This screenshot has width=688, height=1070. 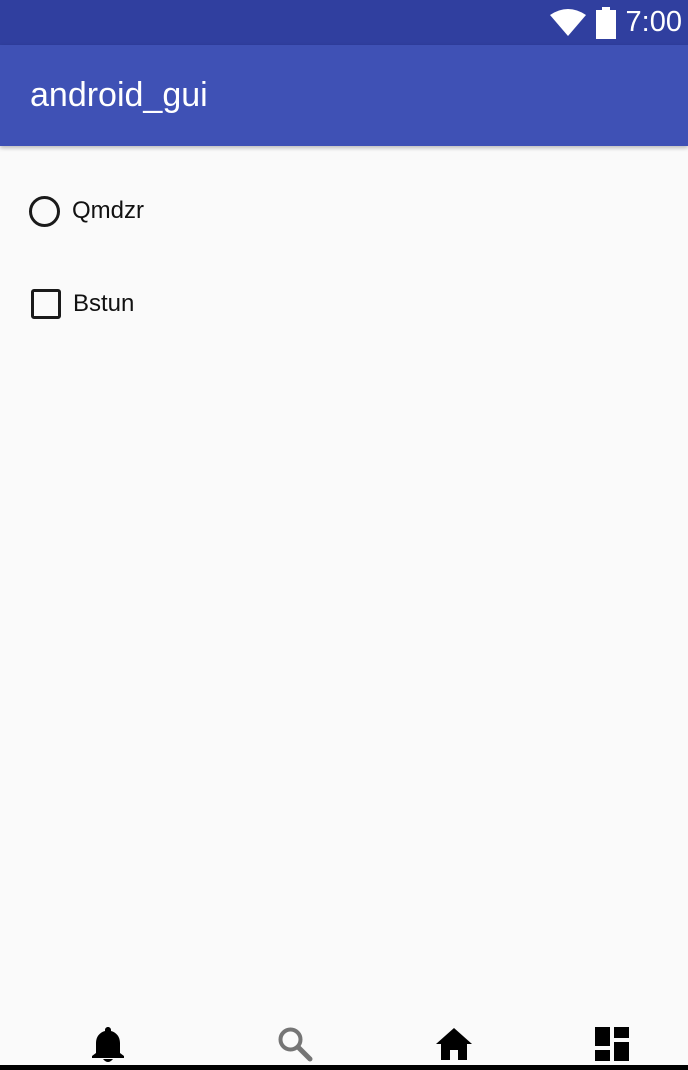 What do you see at coordinates (344, 22) in the screenshot?
I see `status-bar: 7:00` at bounding box center [344, 22].